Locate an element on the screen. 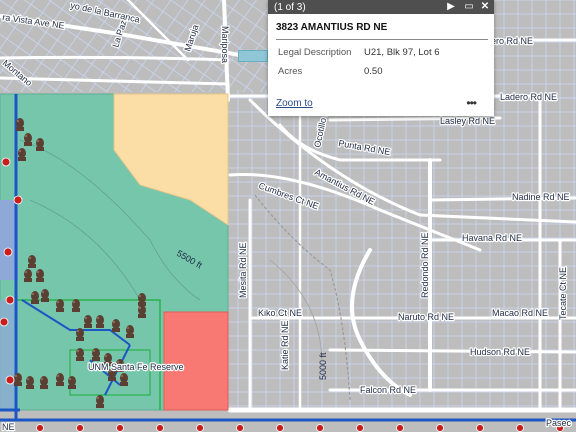  street-label: Pasec is located at coordinates (559, 423).